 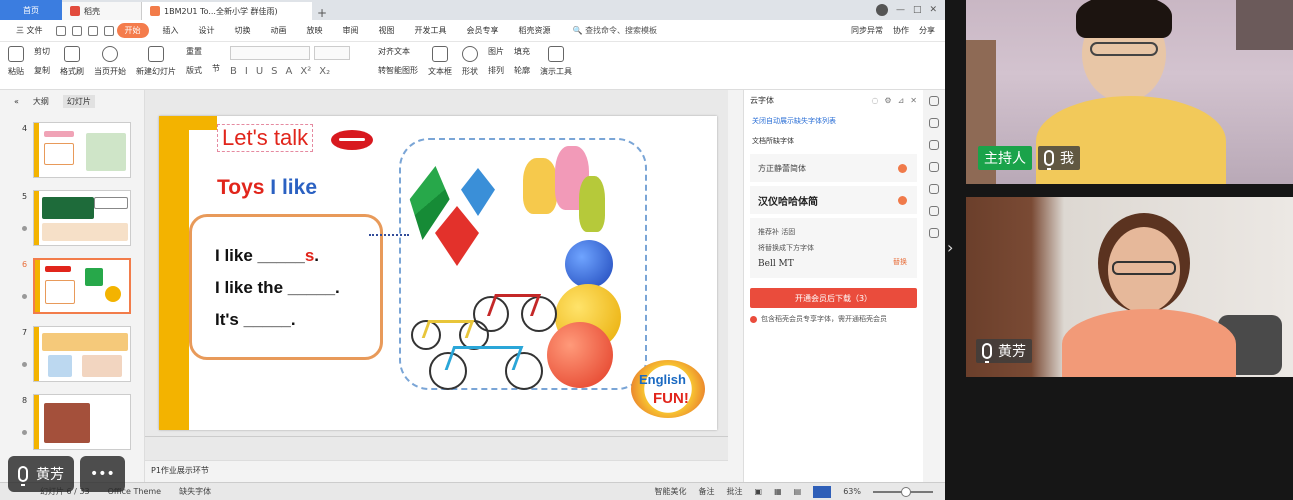 What do you see at coordinates (900, 262) in the screenshot?
I see `replace-font-link: 替换` at bounding box center [900, 262].